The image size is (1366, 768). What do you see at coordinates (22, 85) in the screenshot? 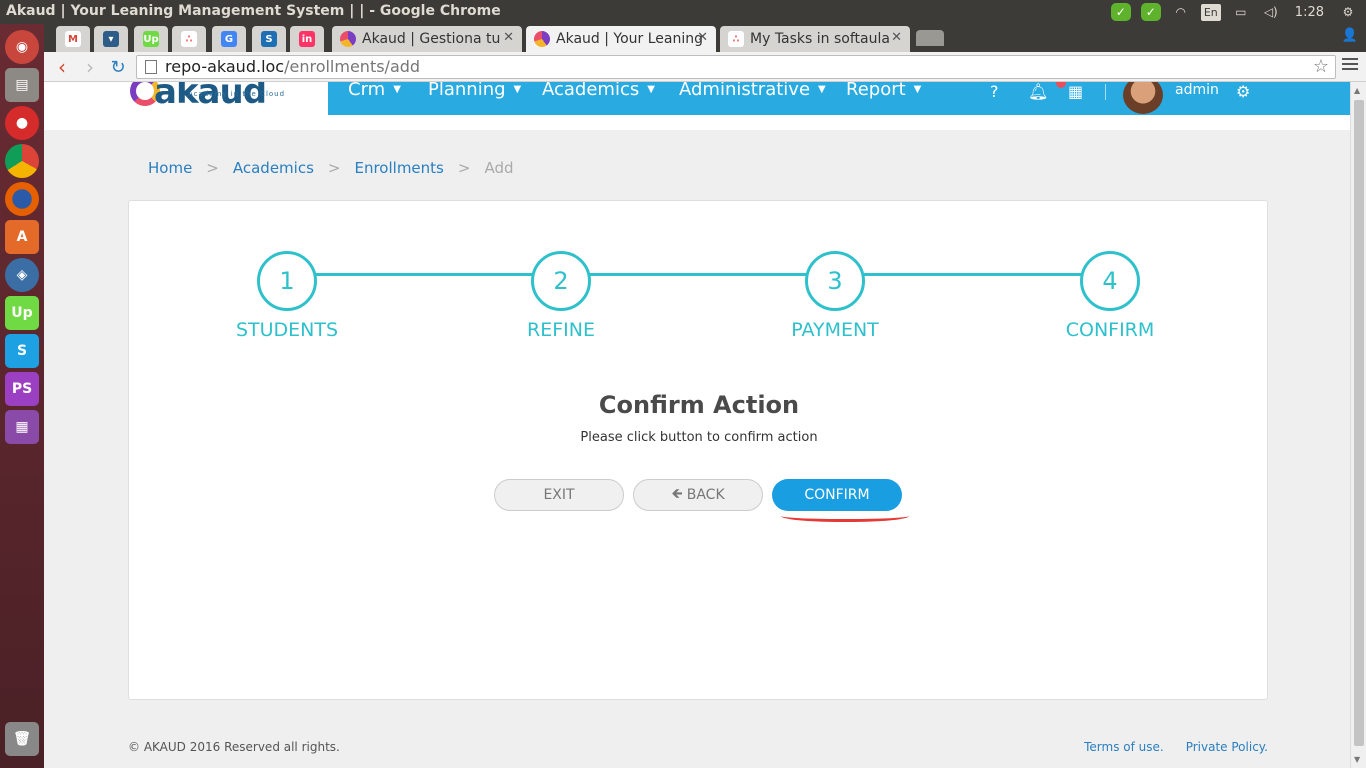
I see `file-manager-icon: ▤` at bounding box center [22, 85].